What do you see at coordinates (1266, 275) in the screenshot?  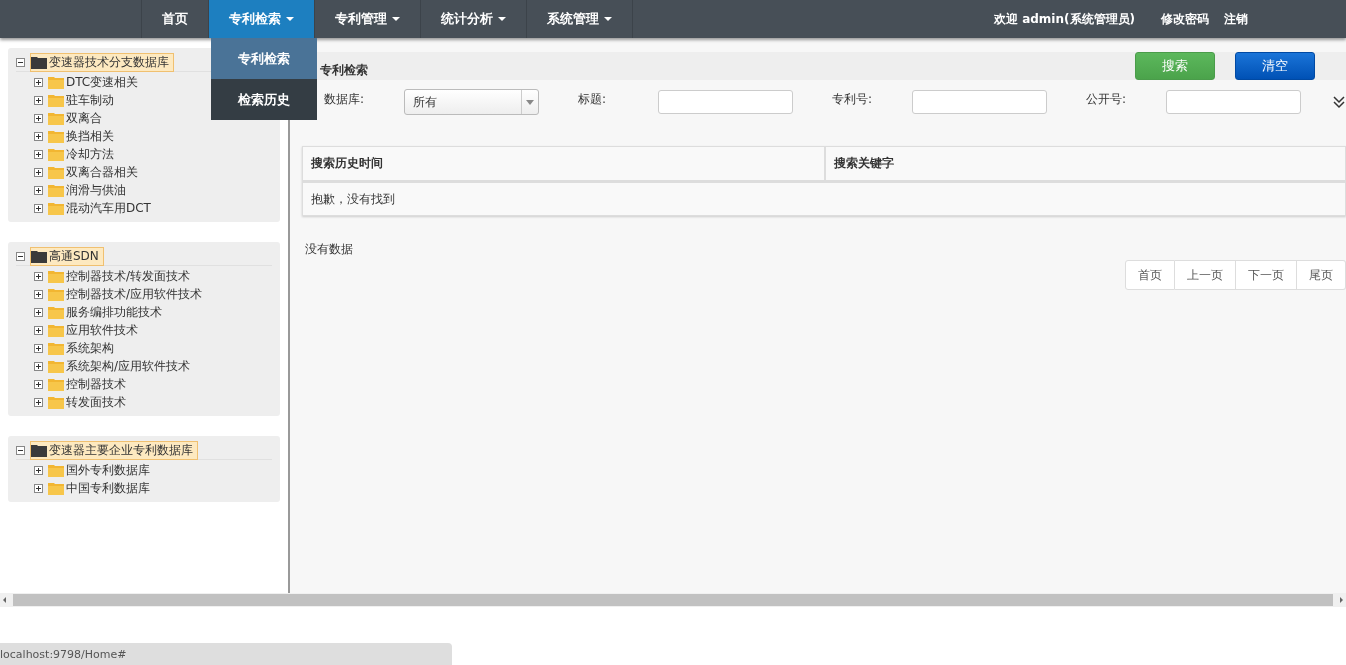 I see `pagination-button: 下一页` at bounding box center [1266, 275].